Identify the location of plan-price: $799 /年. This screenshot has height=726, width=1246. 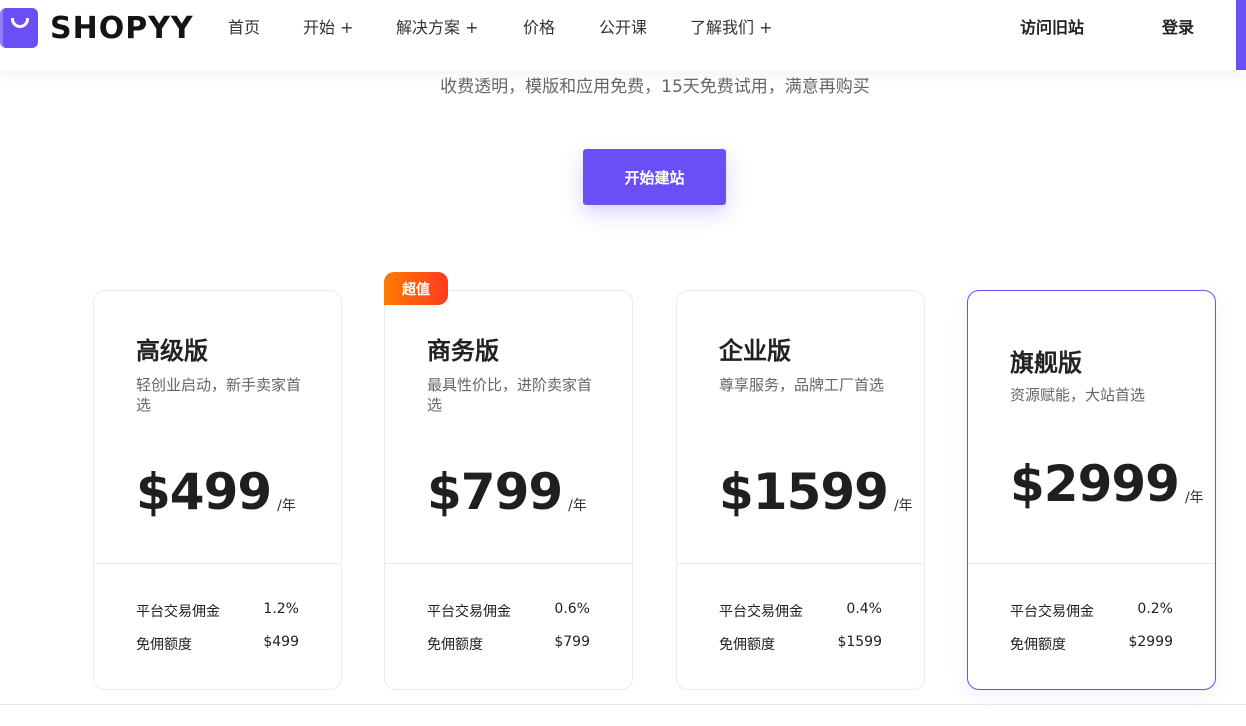
(507, 492).